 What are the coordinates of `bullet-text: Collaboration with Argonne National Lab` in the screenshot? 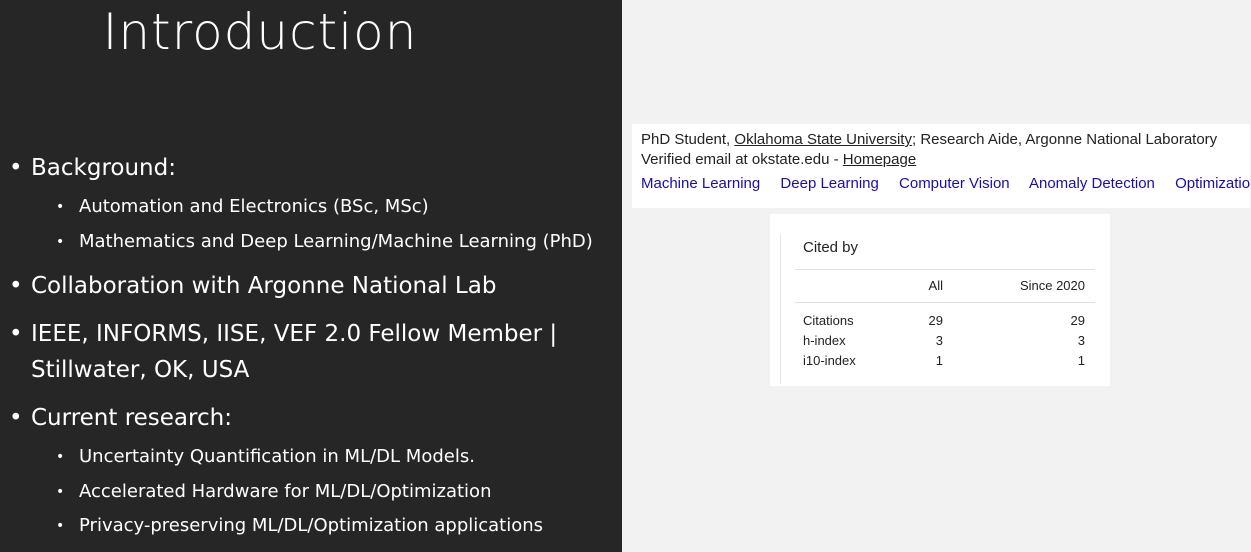 It's located at (264, 286).